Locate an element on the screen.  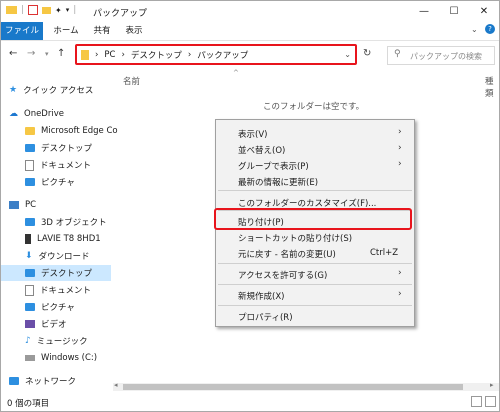
expand-ribbon-icon: ⌄ is located at coordinates (474, 29).